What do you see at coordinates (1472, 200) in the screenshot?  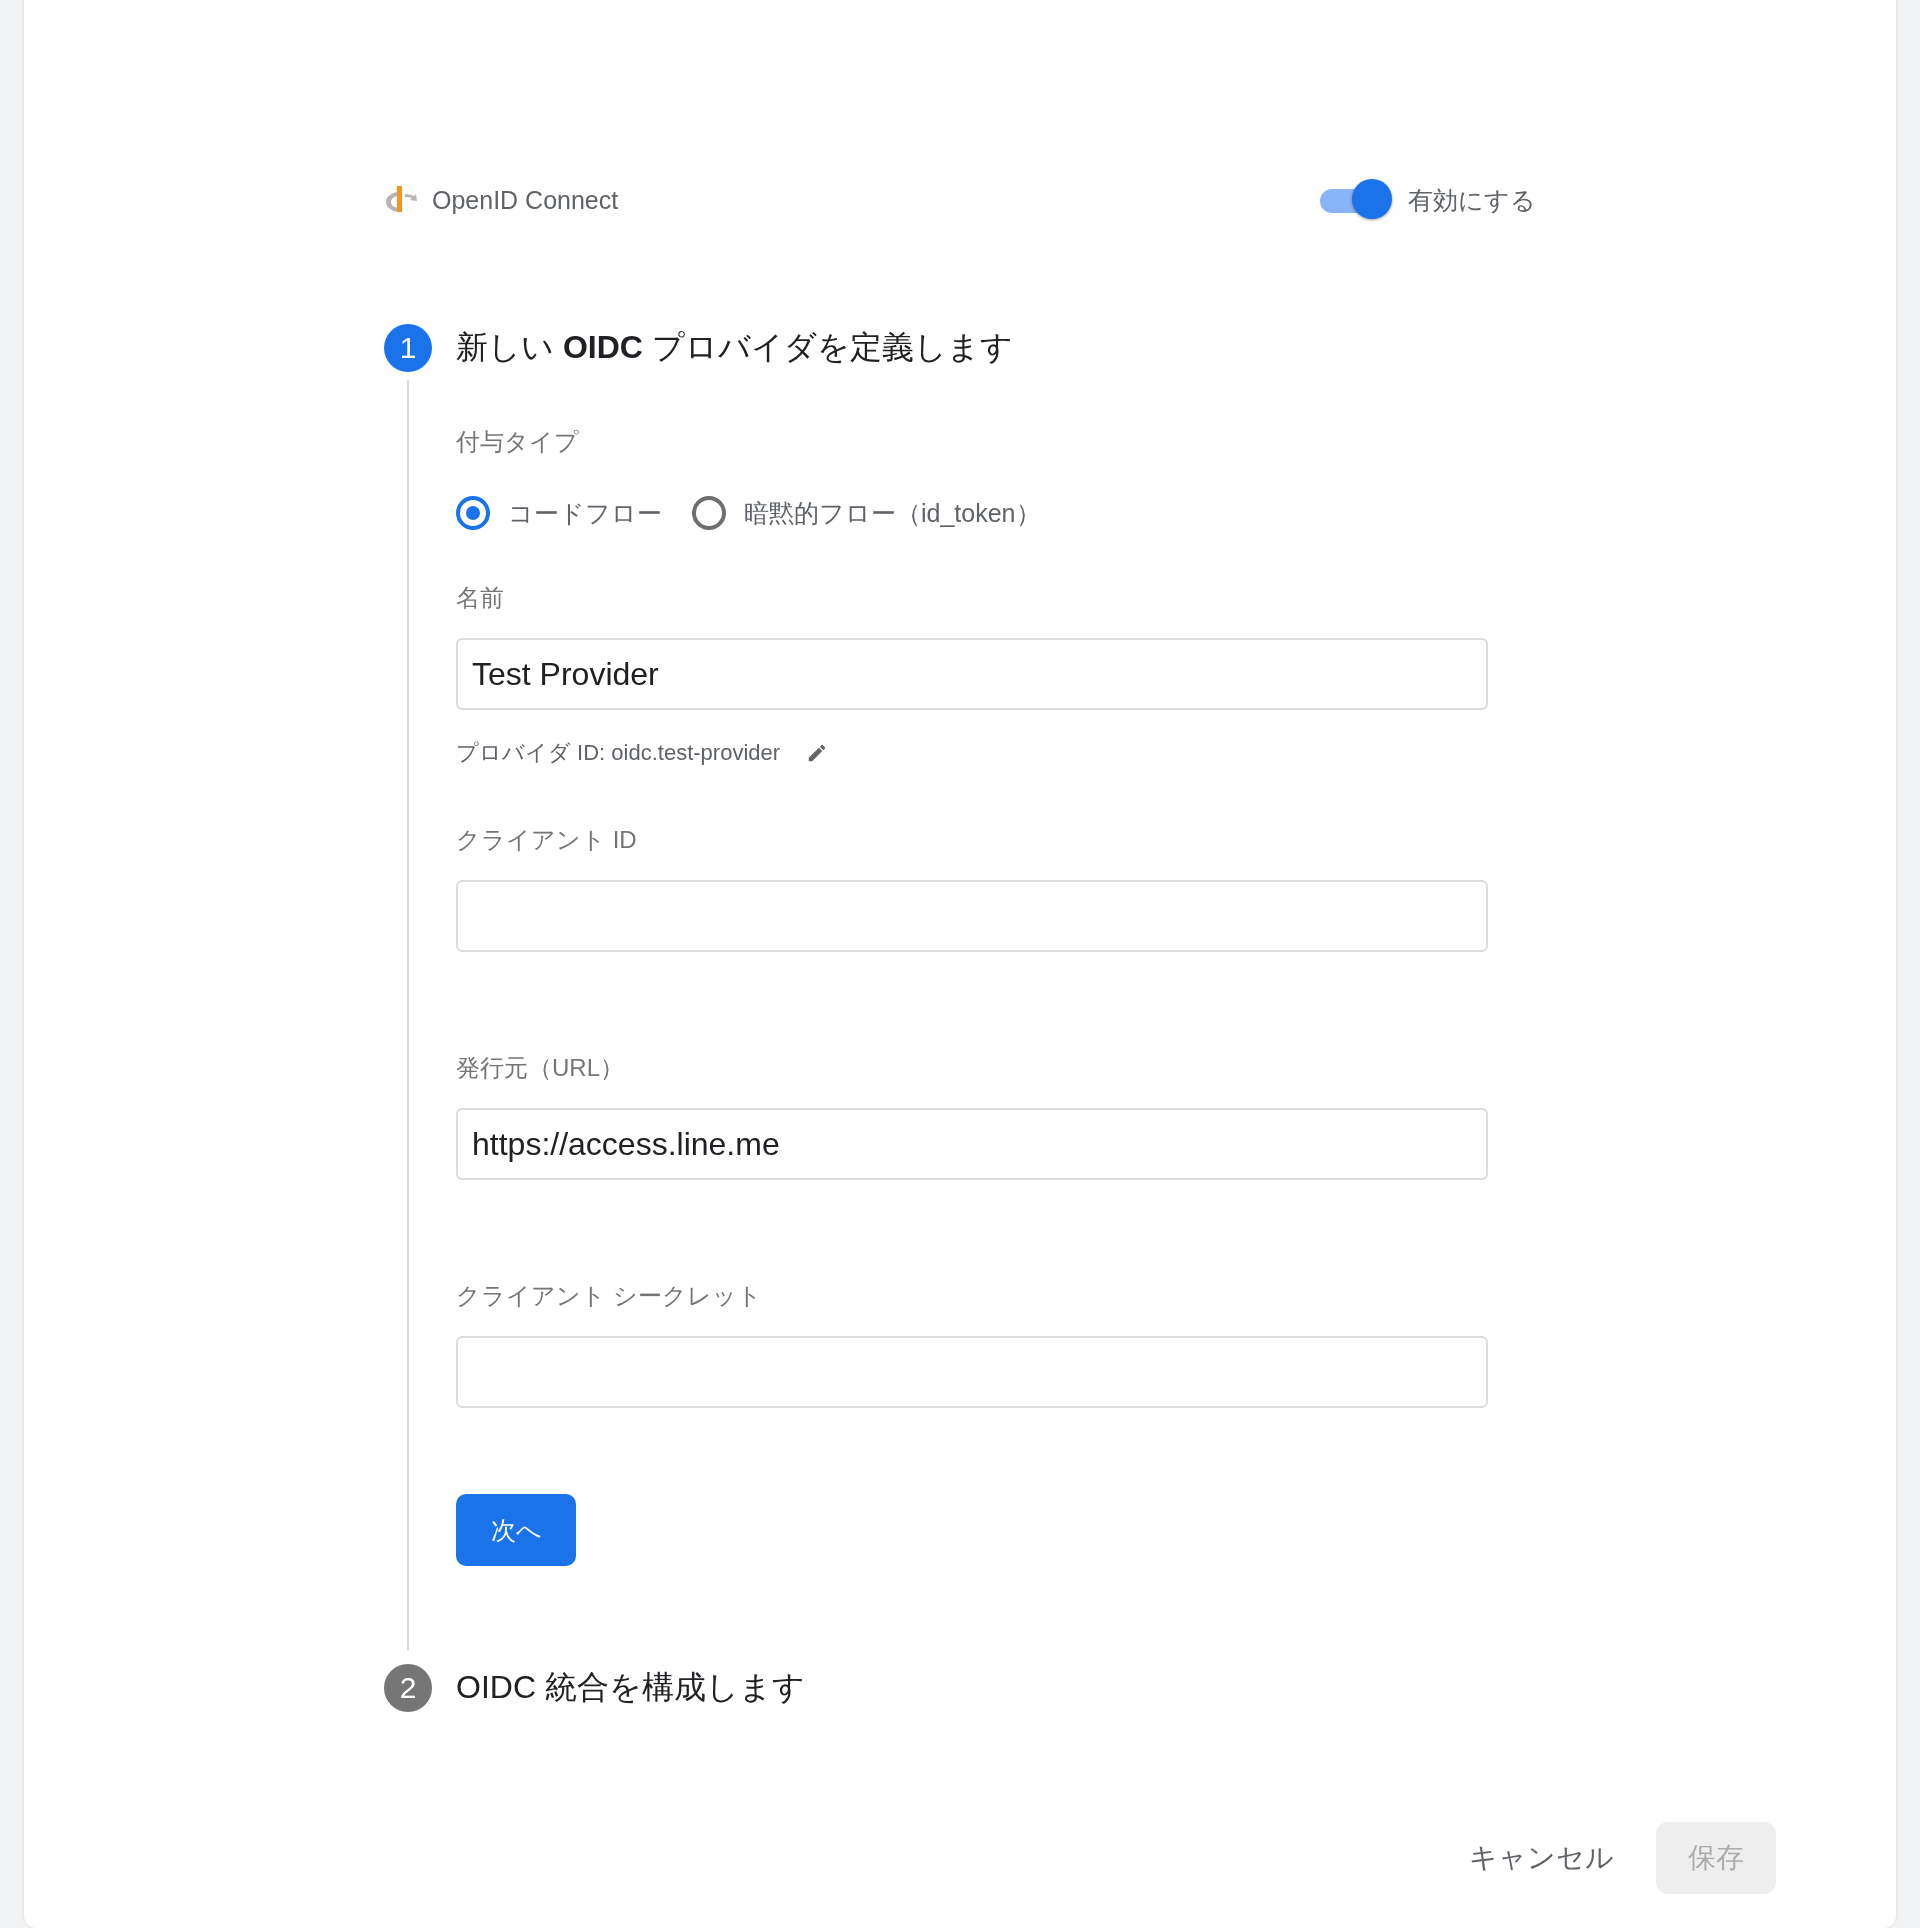 I see `toggle-label: 有効にする` at bounding box center [1472, 200].